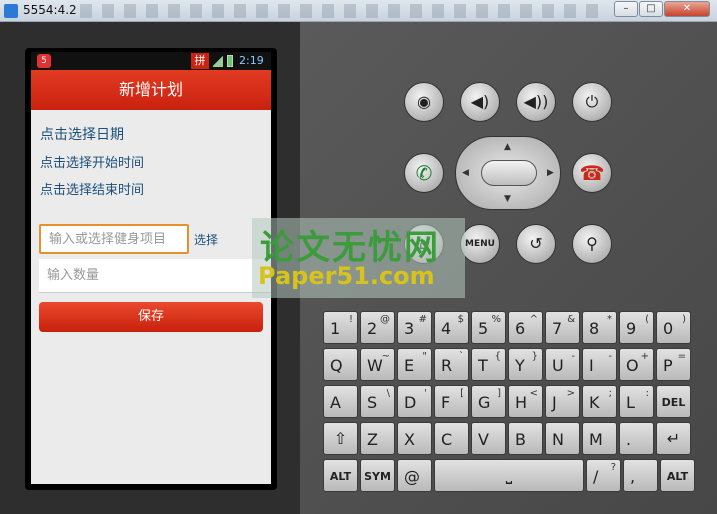 This screenshot has height=514, width=717. What do you see at coordinates (562, 401) in the screenshot?
I see `key-row3-6: J >` at bounding box center [562, 401].